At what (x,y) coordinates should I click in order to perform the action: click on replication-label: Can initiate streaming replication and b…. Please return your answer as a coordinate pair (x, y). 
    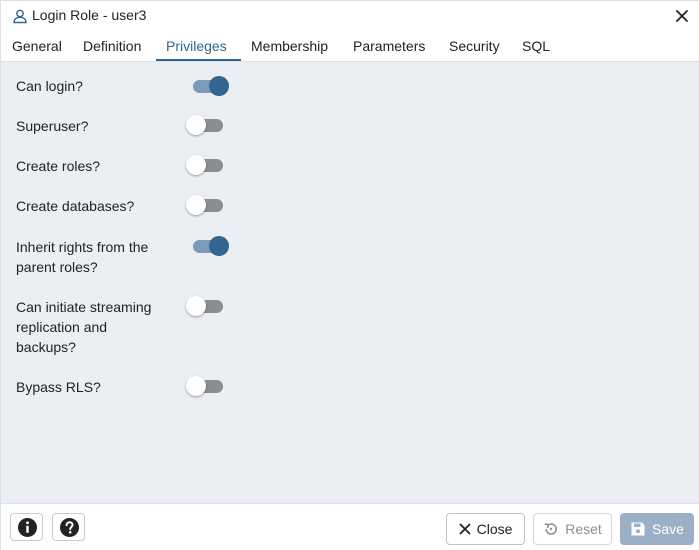
    Looking at the image, I should click on (84, 327).